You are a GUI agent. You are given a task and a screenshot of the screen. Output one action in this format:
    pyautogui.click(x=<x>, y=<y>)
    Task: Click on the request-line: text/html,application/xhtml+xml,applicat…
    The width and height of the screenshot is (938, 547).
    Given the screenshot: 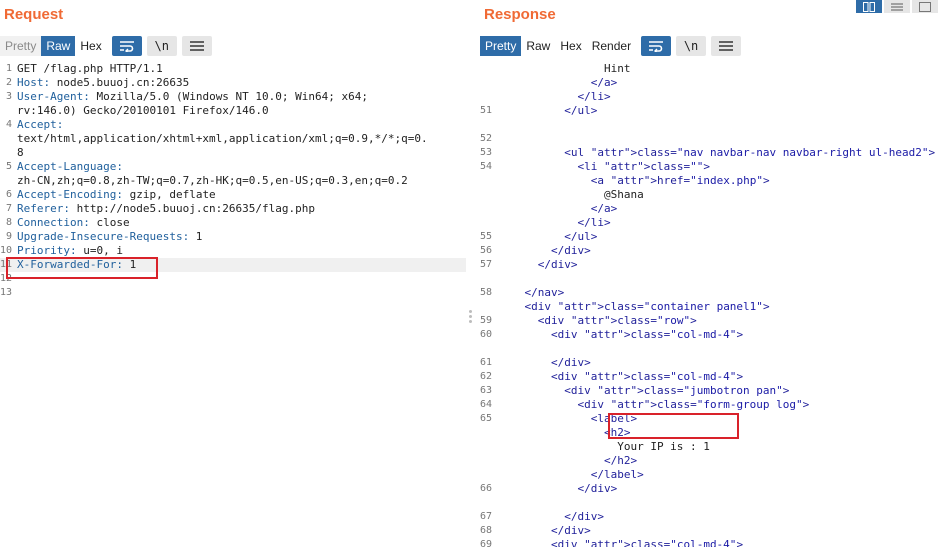 What is the action you would take?
    pyautogui.click(x=233, y=139)
    